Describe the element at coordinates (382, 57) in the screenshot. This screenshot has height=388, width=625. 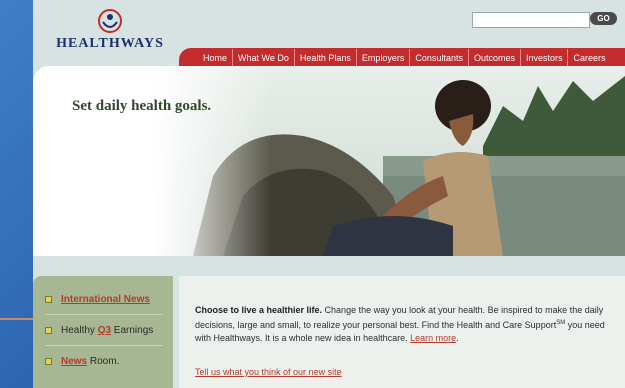
I see `nav-item-employers: Employers` at that location.